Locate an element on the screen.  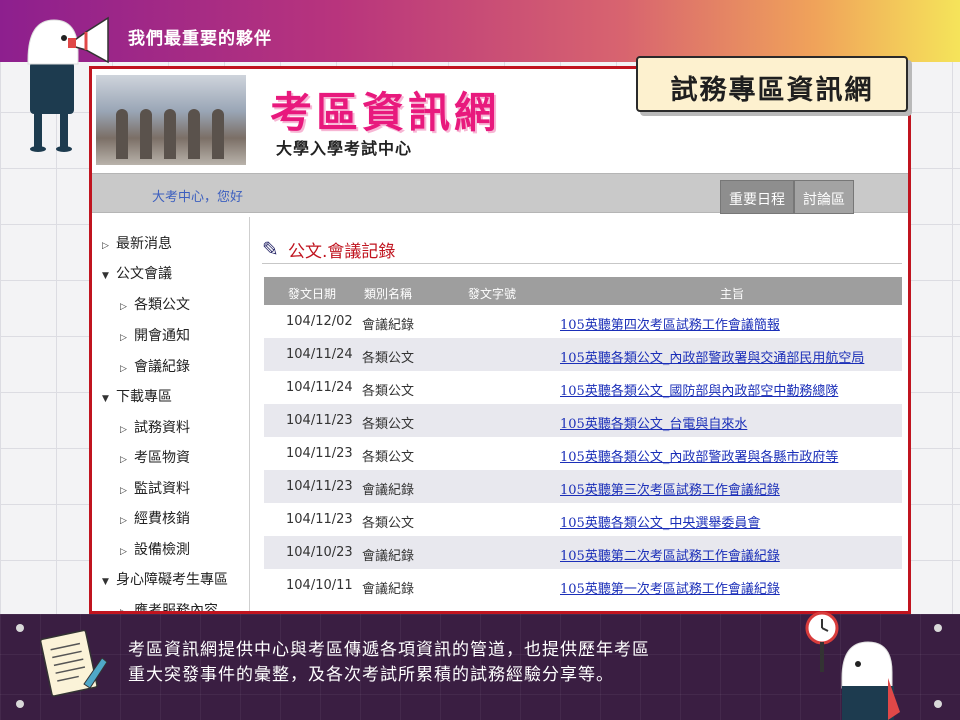
subject-link: 105英聽各類公文_內政部警政署與各縣市政府等 is located at coordinates (699, 455).